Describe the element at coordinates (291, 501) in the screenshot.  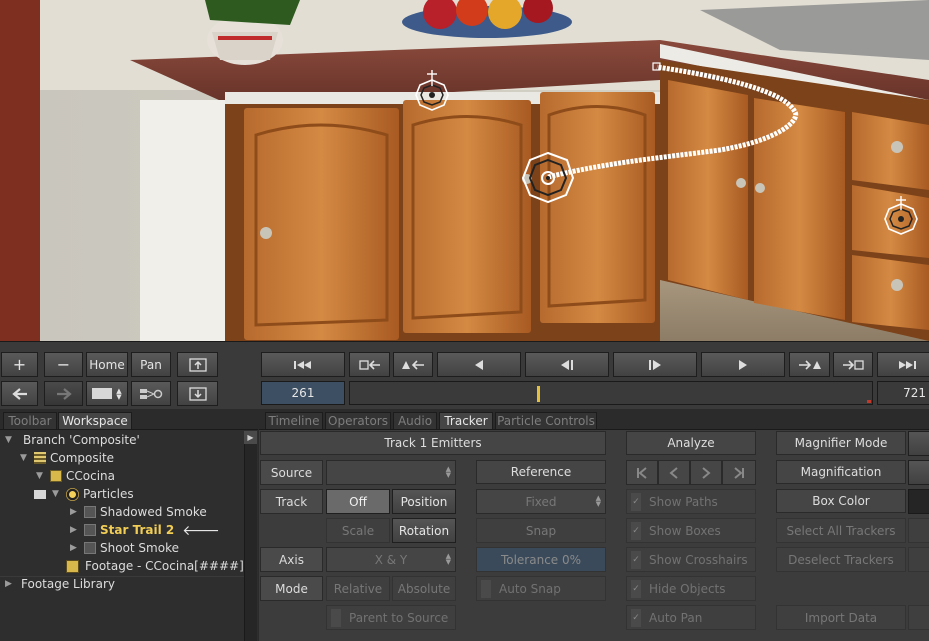
I see `track-label: Track` at that location.